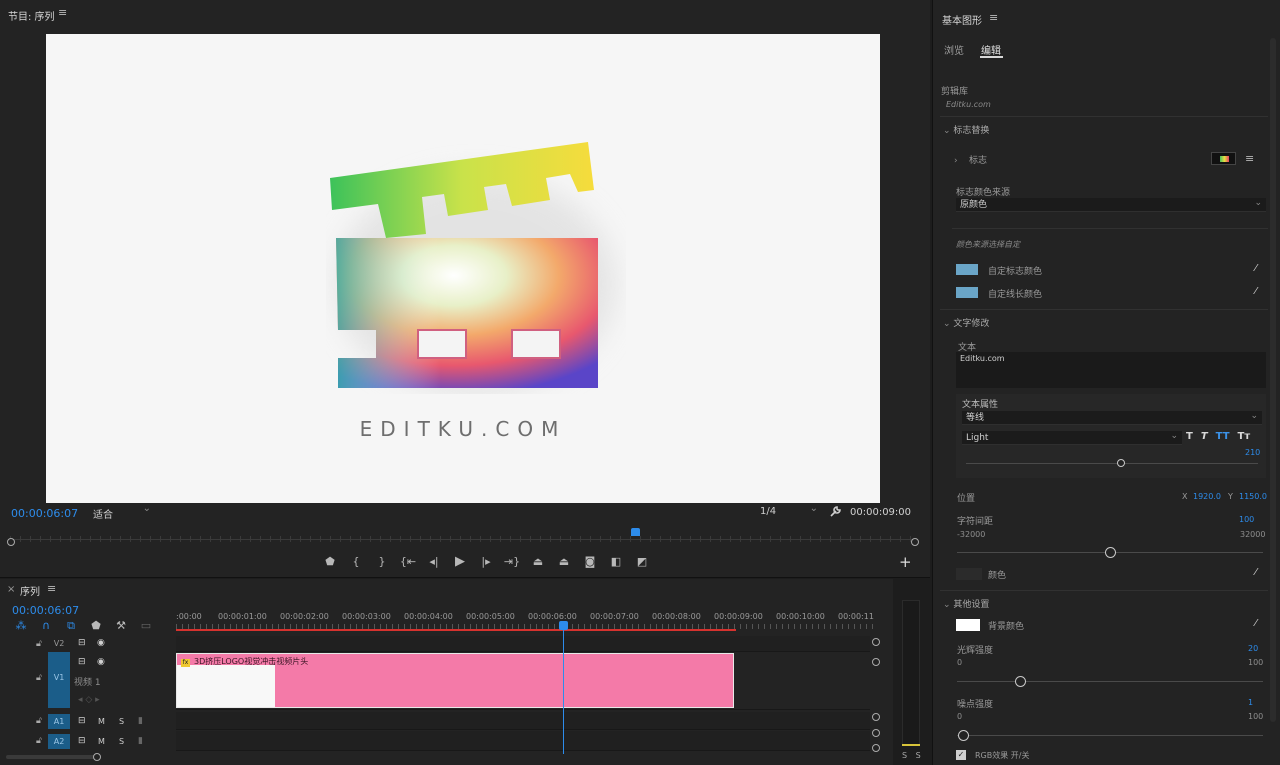 The image size is (1280, 765). I want to click on italic-button: T, so click(1204, 436).